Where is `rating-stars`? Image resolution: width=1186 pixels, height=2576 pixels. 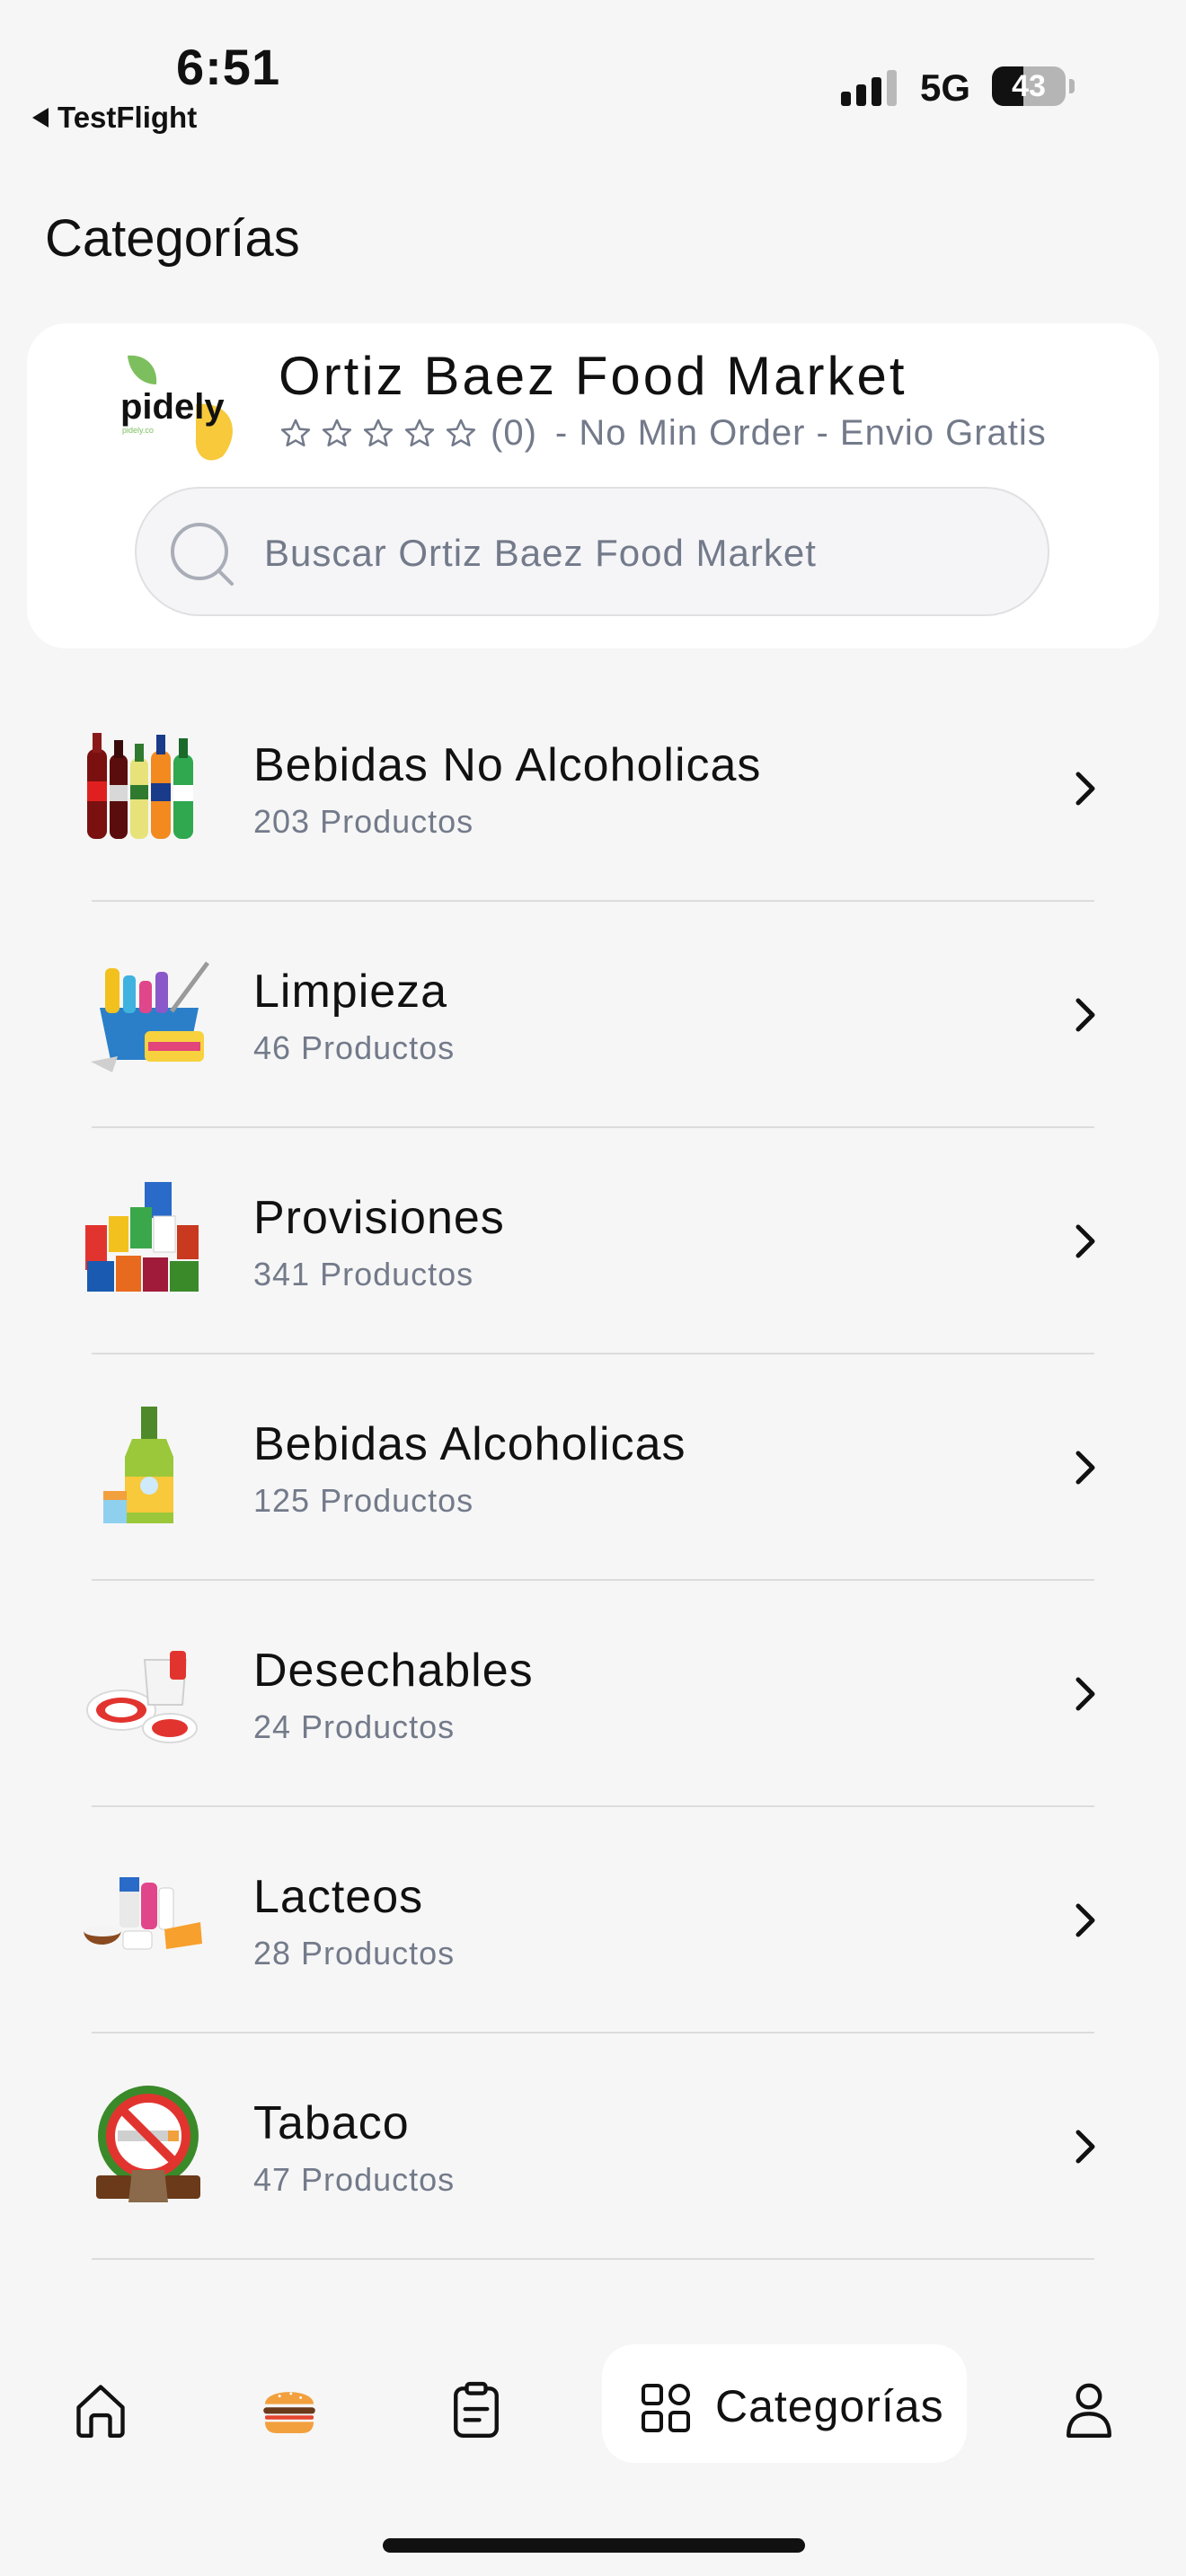 rating-stars is located at coordinates (378, 434).